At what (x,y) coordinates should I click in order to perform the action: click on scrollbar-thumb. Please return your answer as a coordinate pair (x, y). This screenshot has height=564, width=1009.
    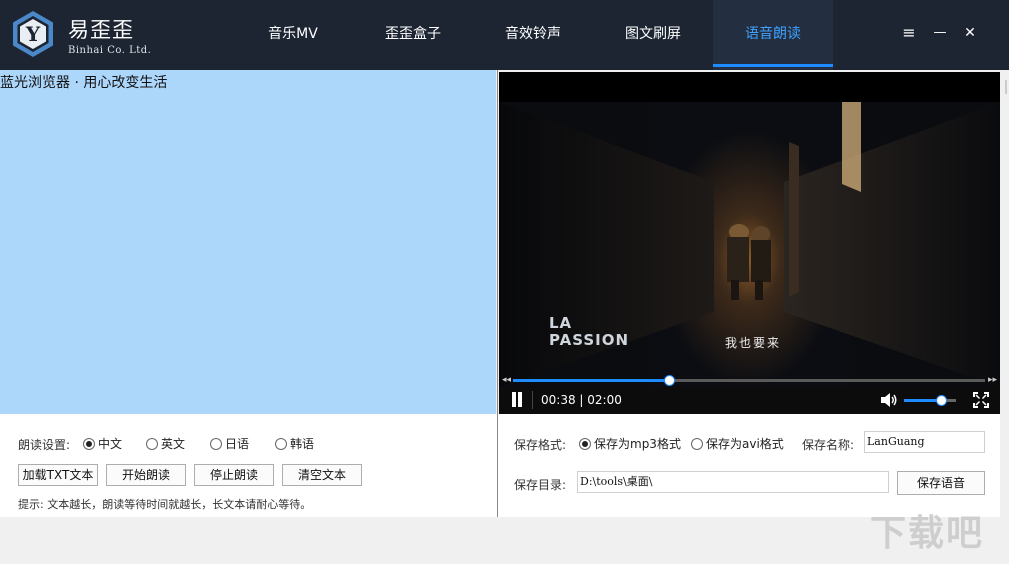
    Looking at the image, I should click on (1006, 87).